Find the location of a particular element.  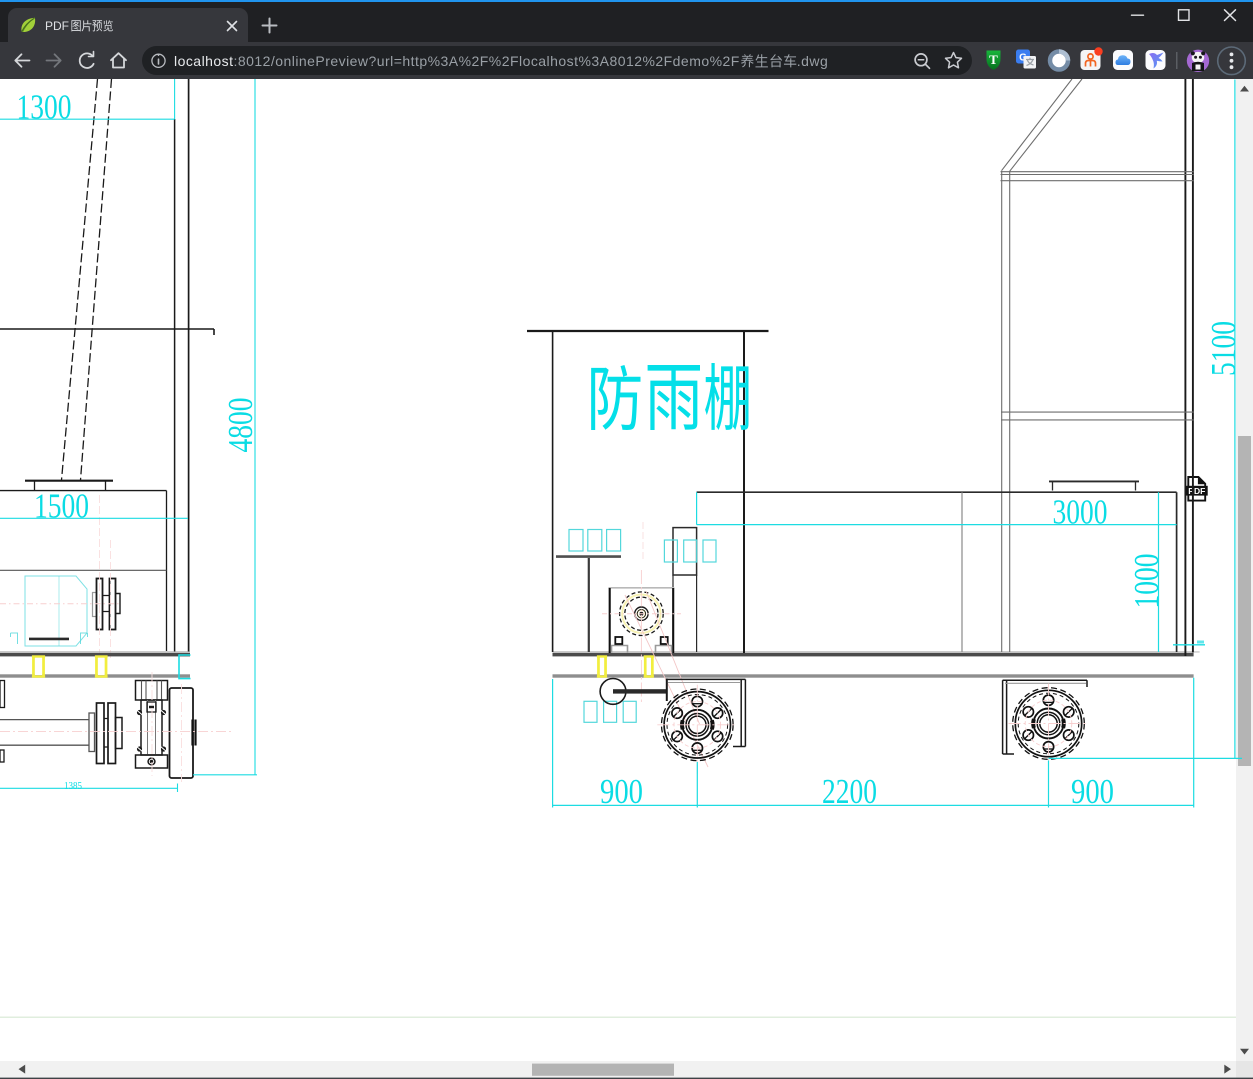

svg-text: 1300 is located at coordinates (44, 106).